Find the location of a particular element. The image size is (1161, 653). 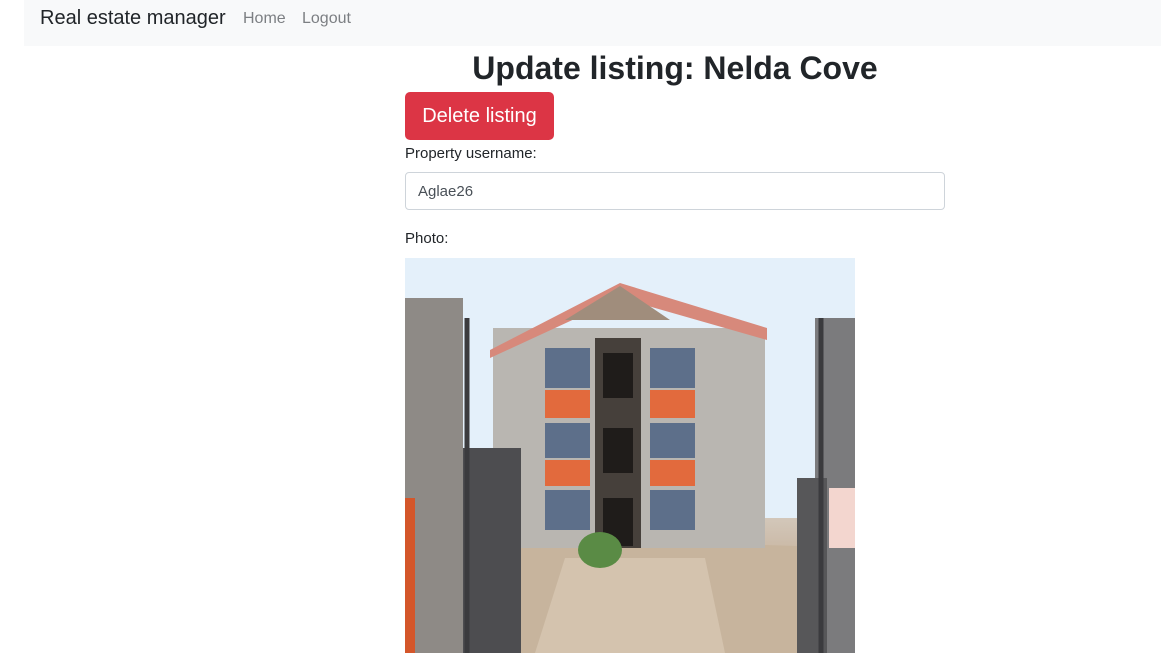

nav-link-logout: Logout is located at coordinates (326, 19).